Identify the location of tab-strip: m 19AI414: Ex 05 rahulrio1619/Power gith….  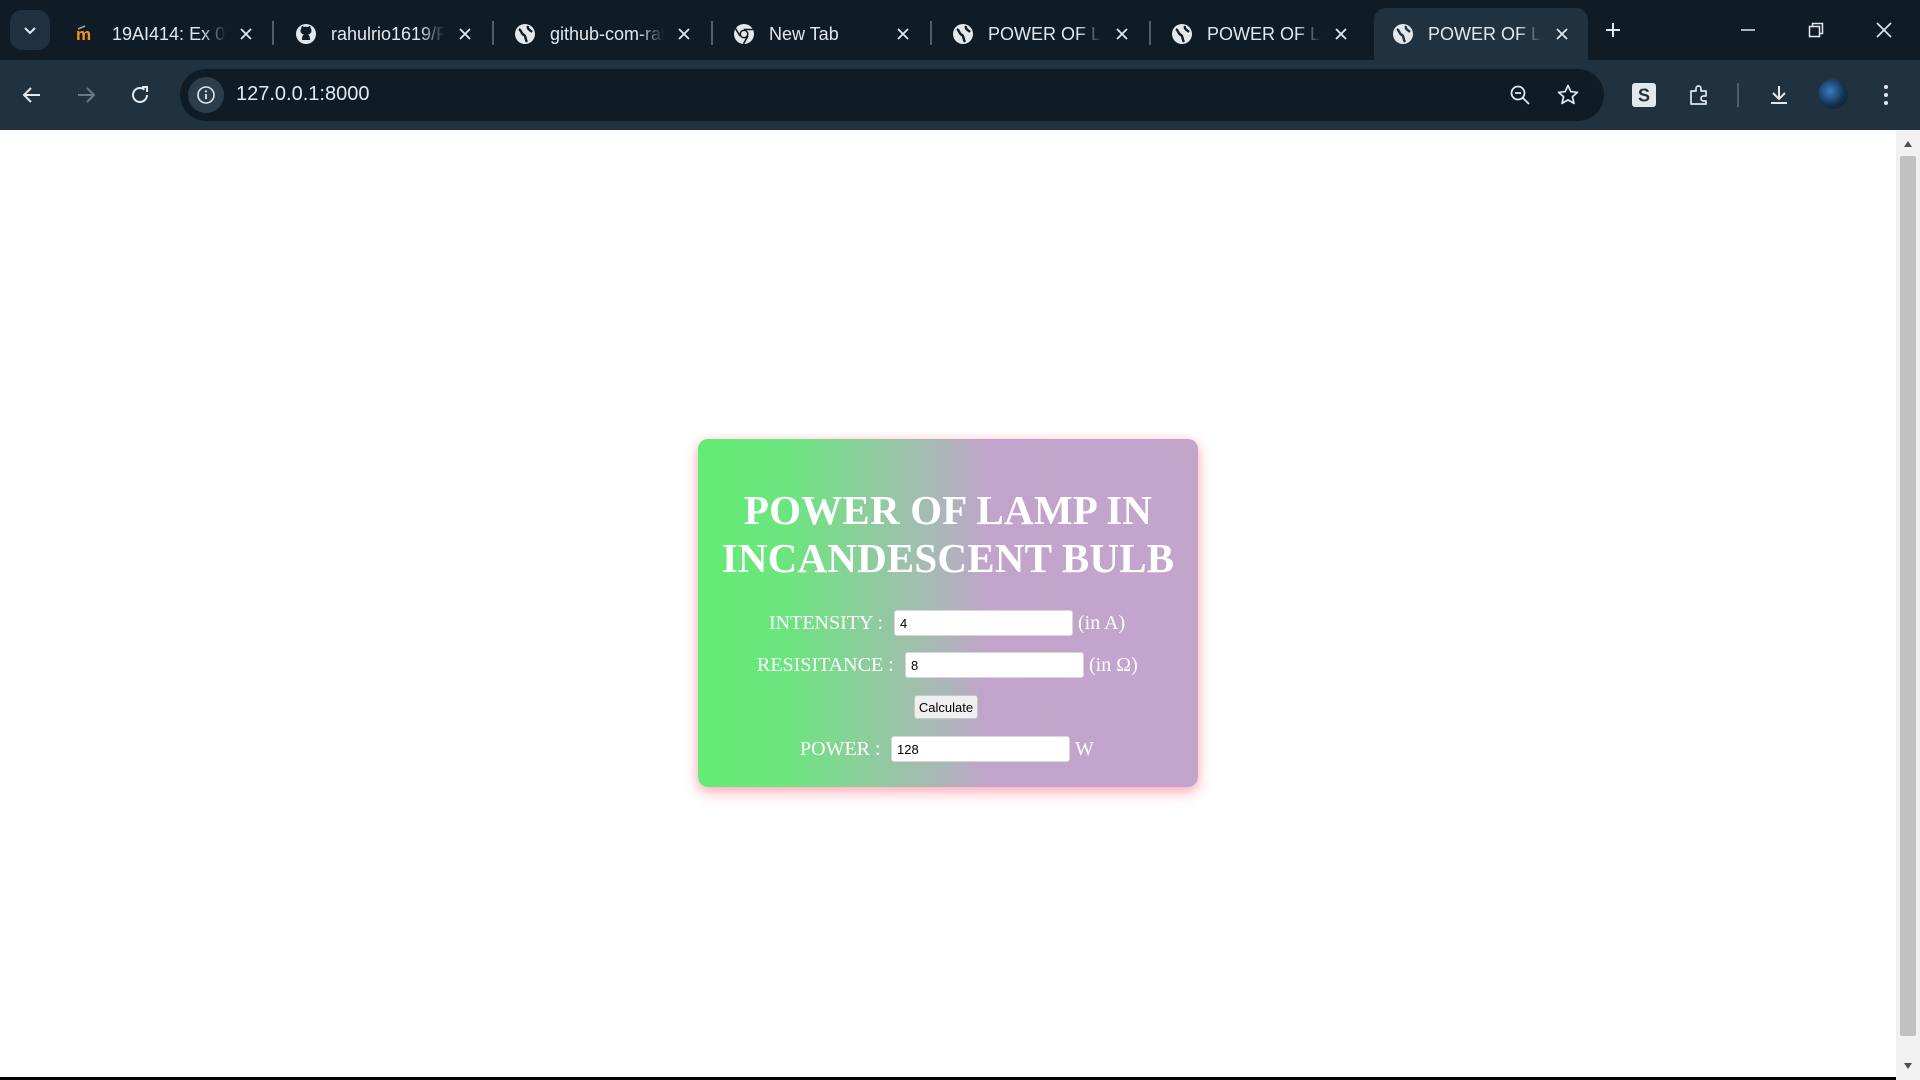
(960, 30).